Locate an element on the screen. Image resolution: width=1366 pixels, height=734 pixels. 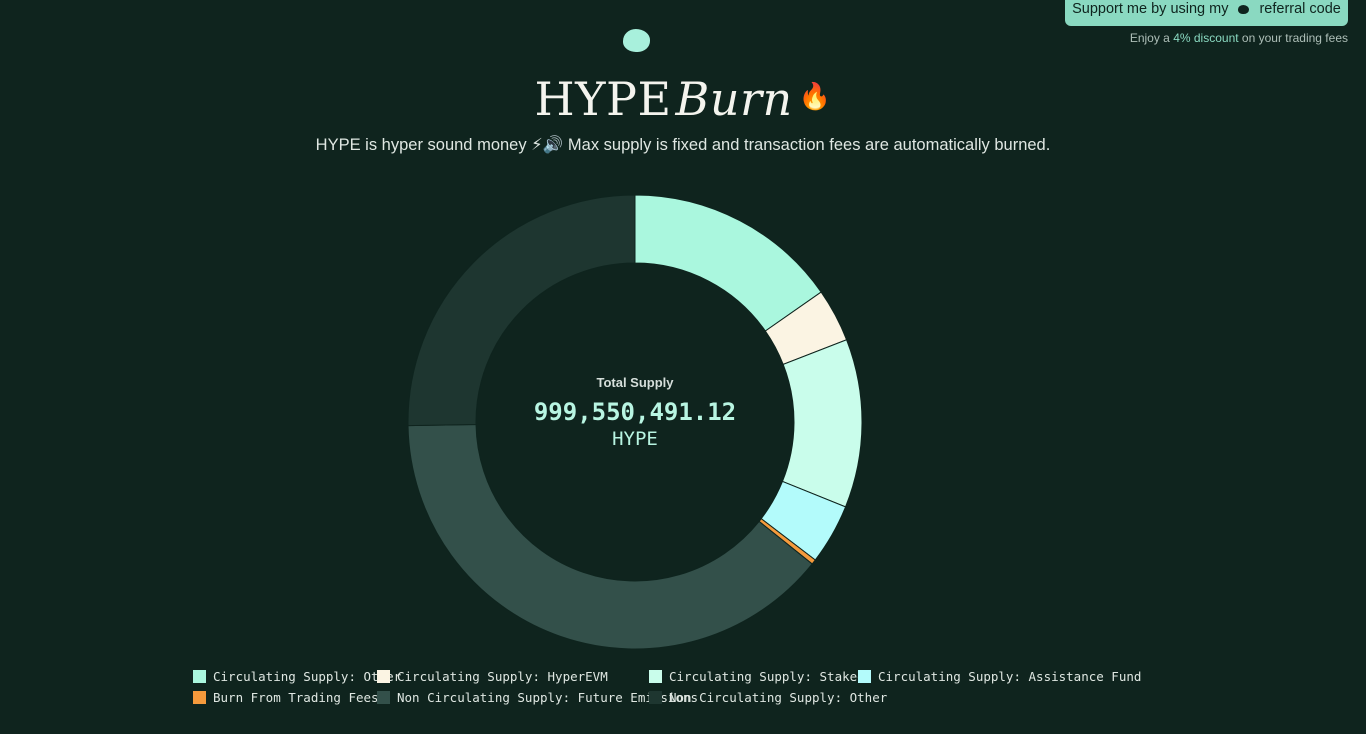
legend-item: Circulating Supply: Other is located at coordinates (297, 676).